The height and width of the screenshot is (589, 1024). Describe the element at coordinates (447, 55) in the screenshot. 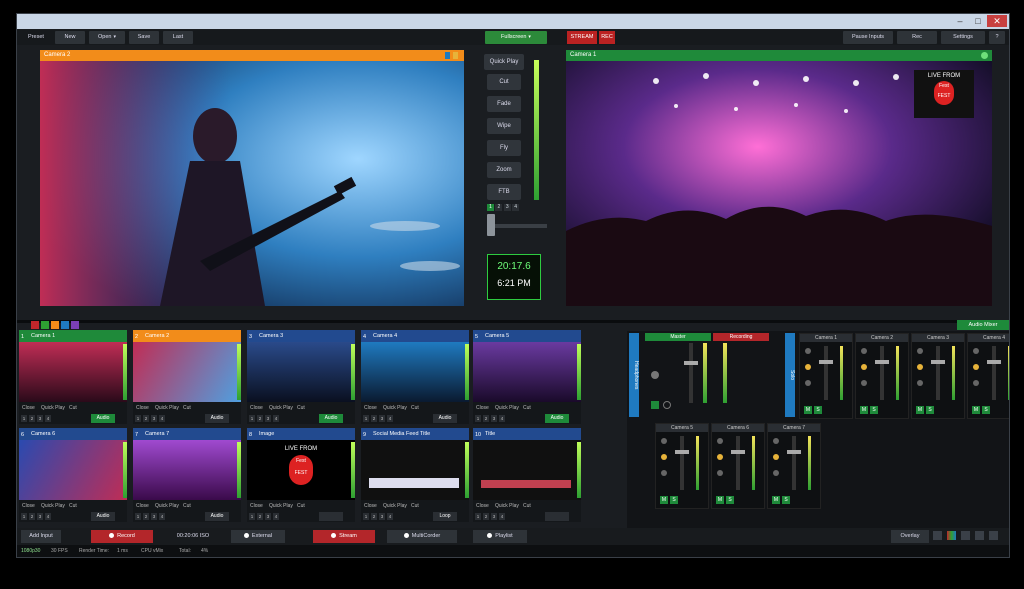

I see `preview-icon-a` at that location.